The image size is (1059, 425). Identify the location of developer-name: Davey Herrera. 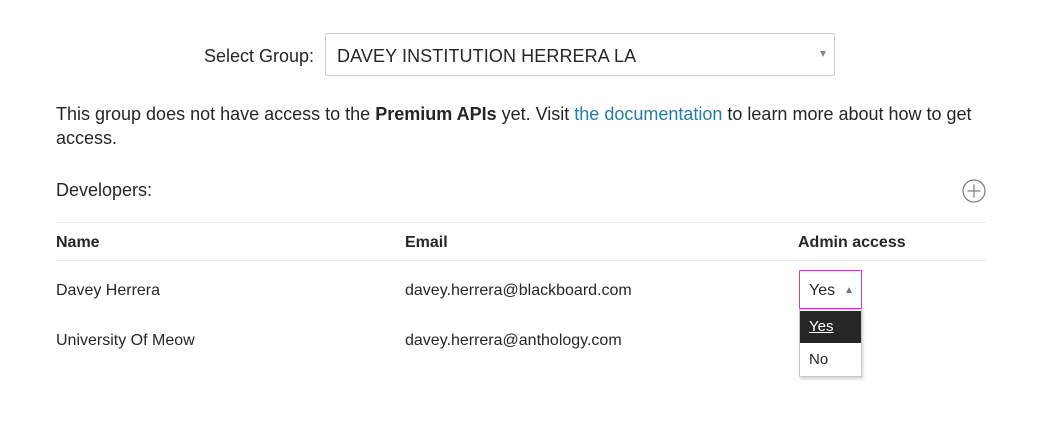
(108, 290).